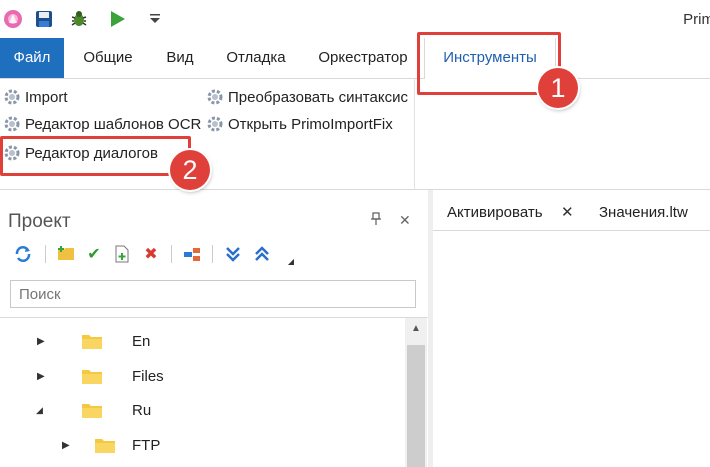 This screenshot has width=710, height=467. I want to click on import-button: Import, so click(35, 97).